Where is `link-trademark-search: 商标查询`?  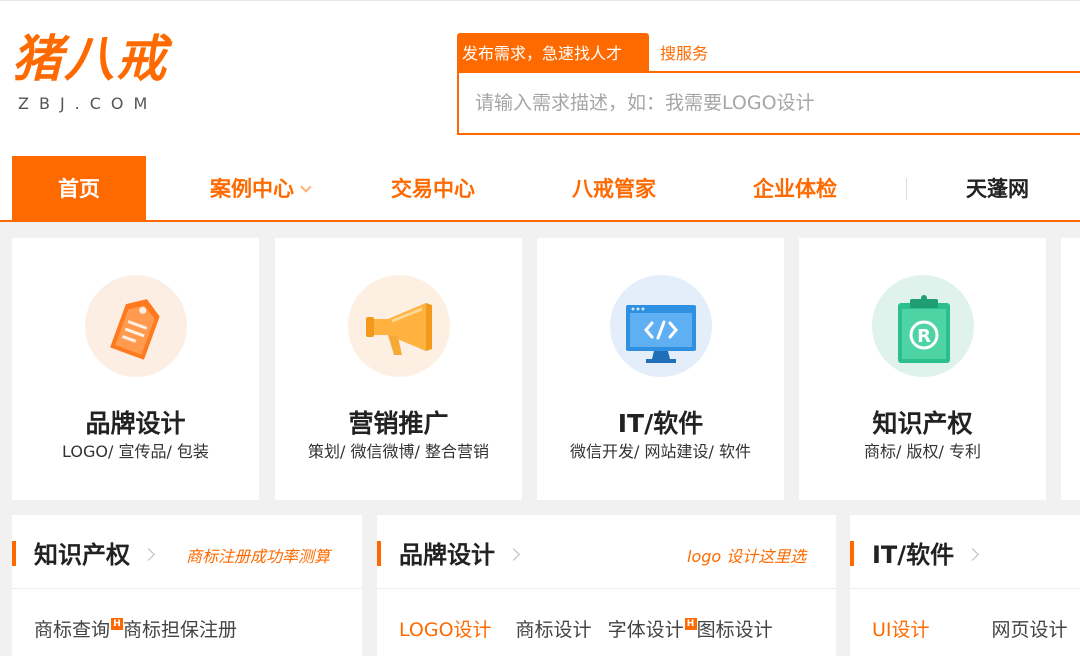 link-trademark-search: 商标查询 is located at coordinates (72, 628).